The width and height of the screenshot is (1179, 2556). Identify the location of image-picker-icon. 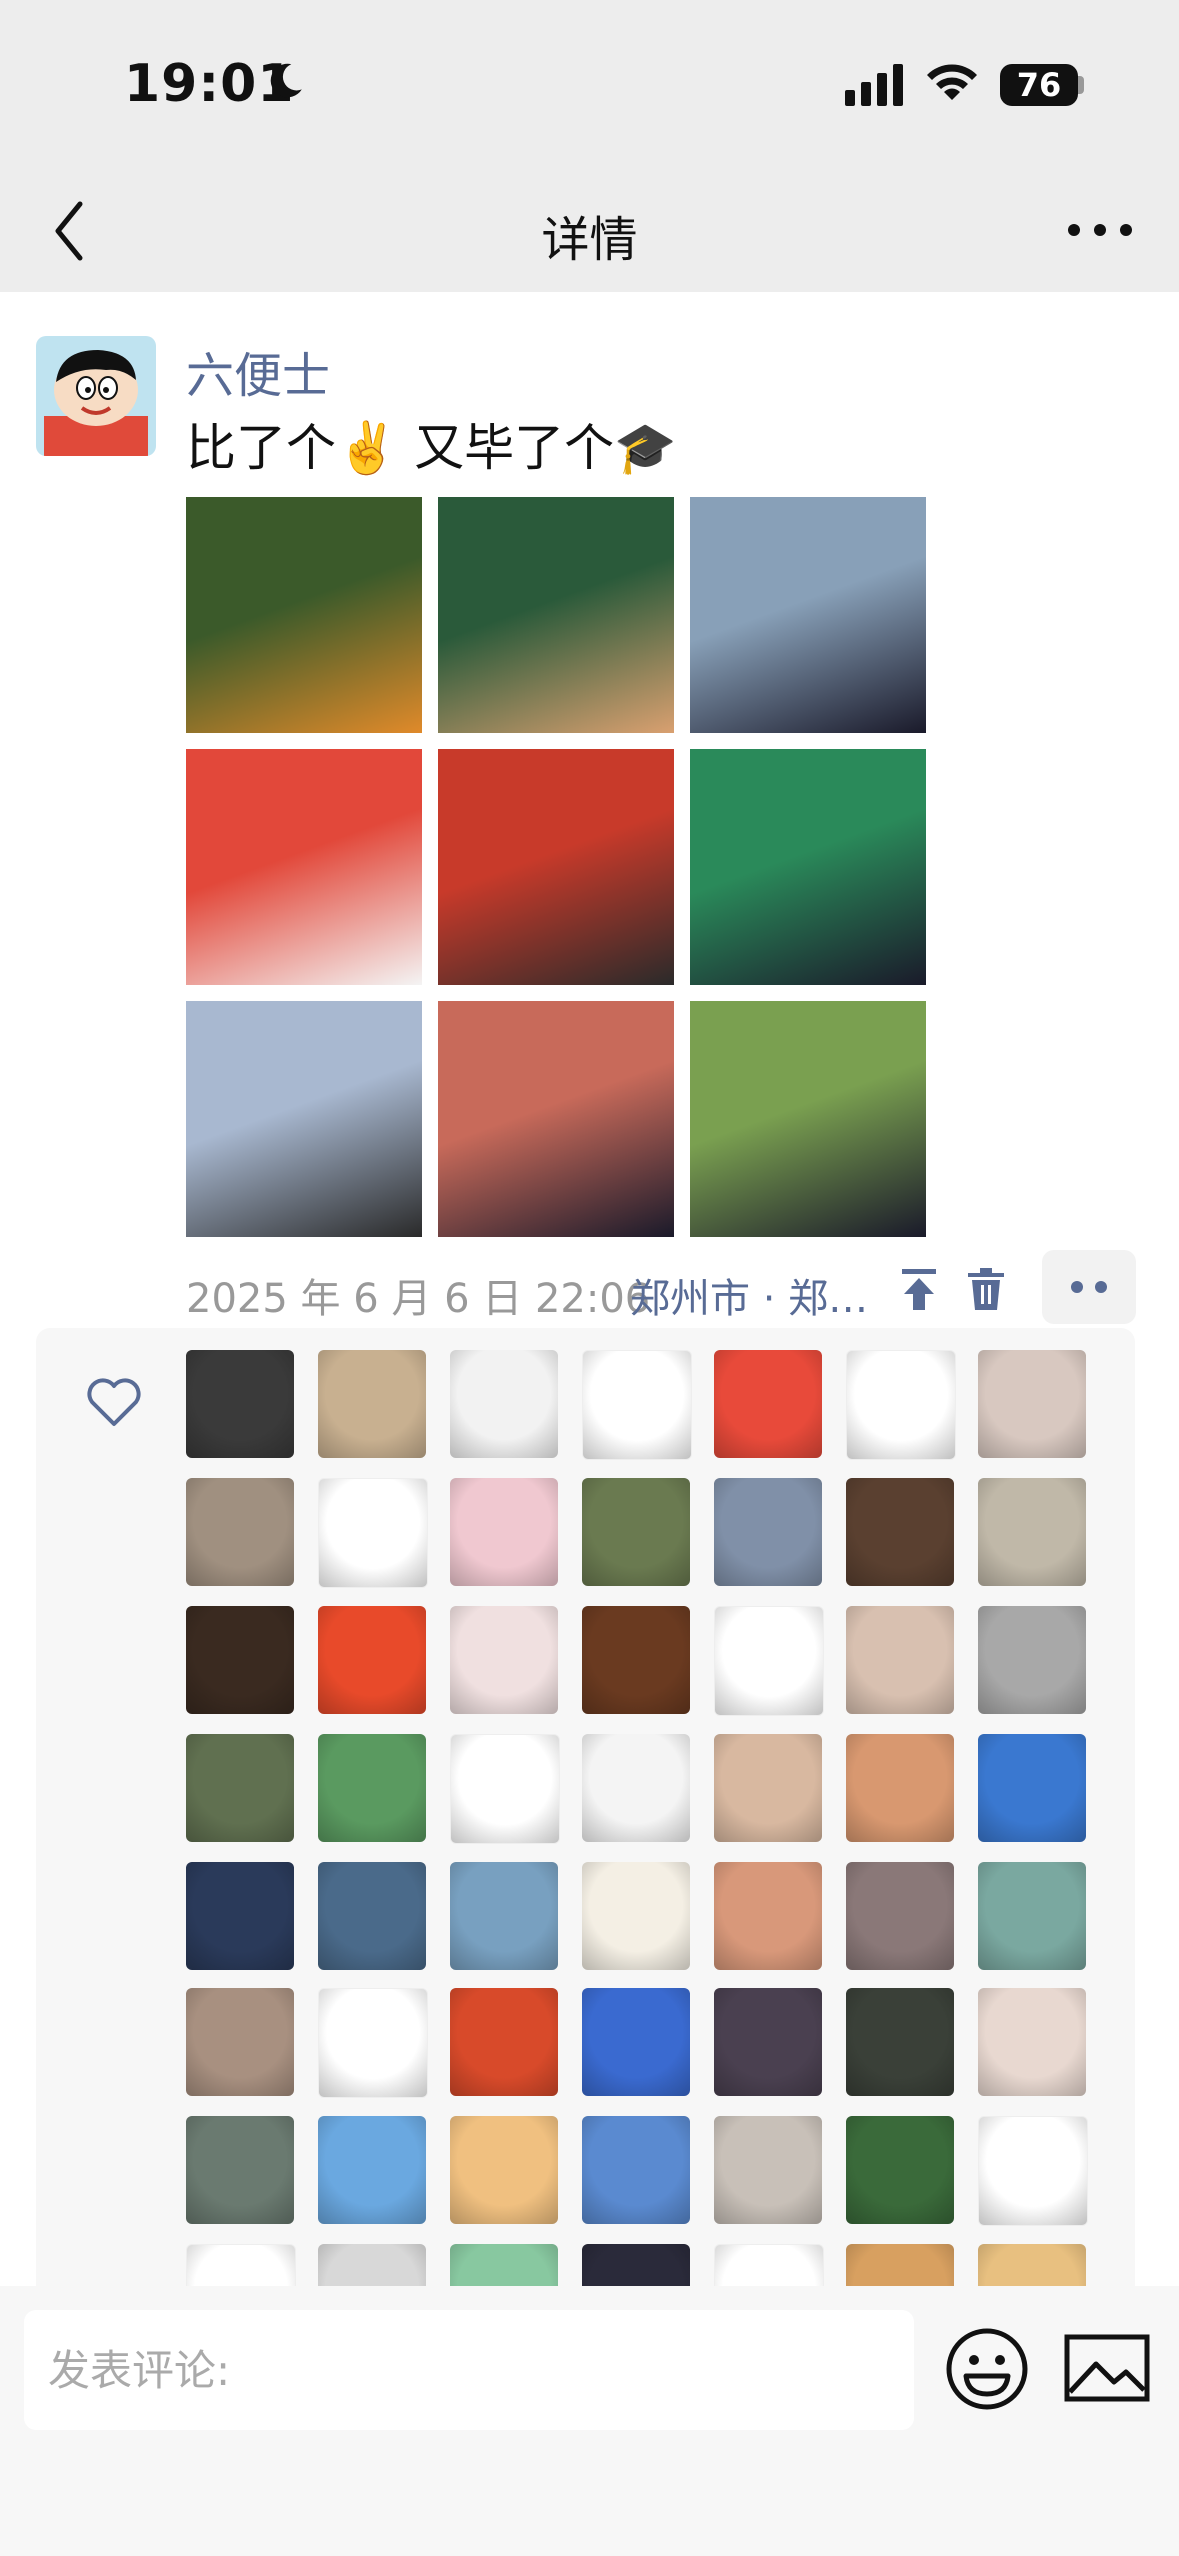
(1107, 2368).